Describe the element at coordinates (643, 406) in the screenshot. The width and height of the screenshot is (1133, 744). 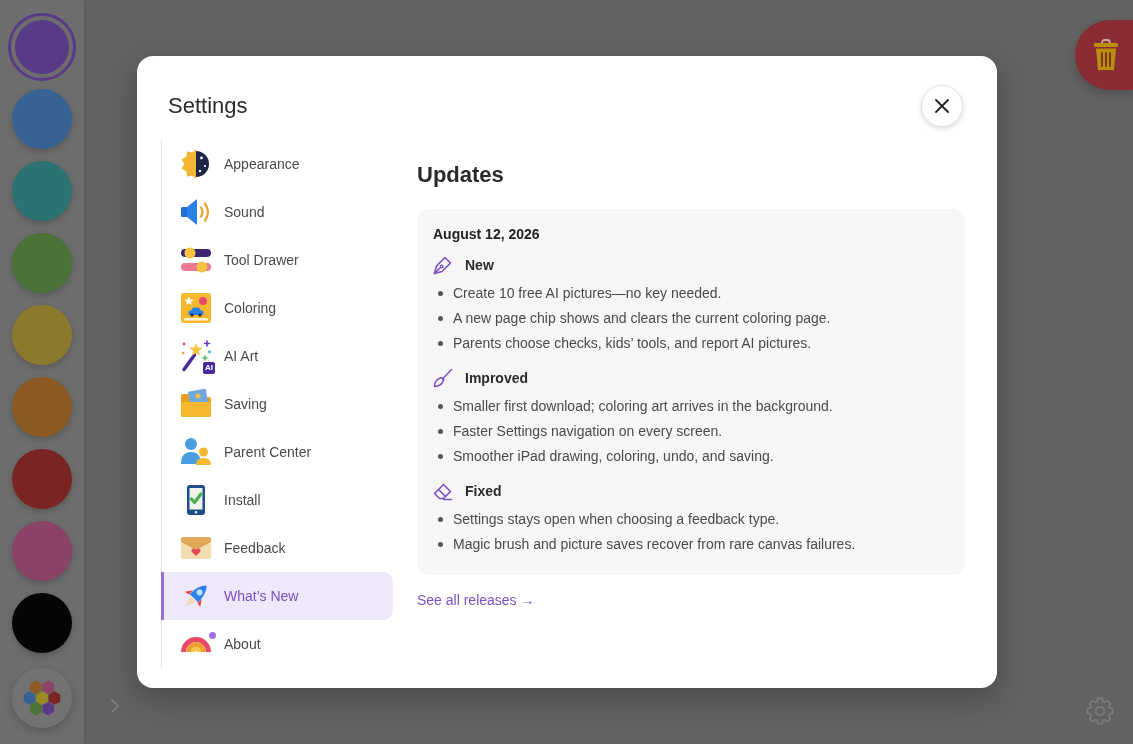
I see `release-note: Smaller first download; coloring art arrives in the background.` at that location.